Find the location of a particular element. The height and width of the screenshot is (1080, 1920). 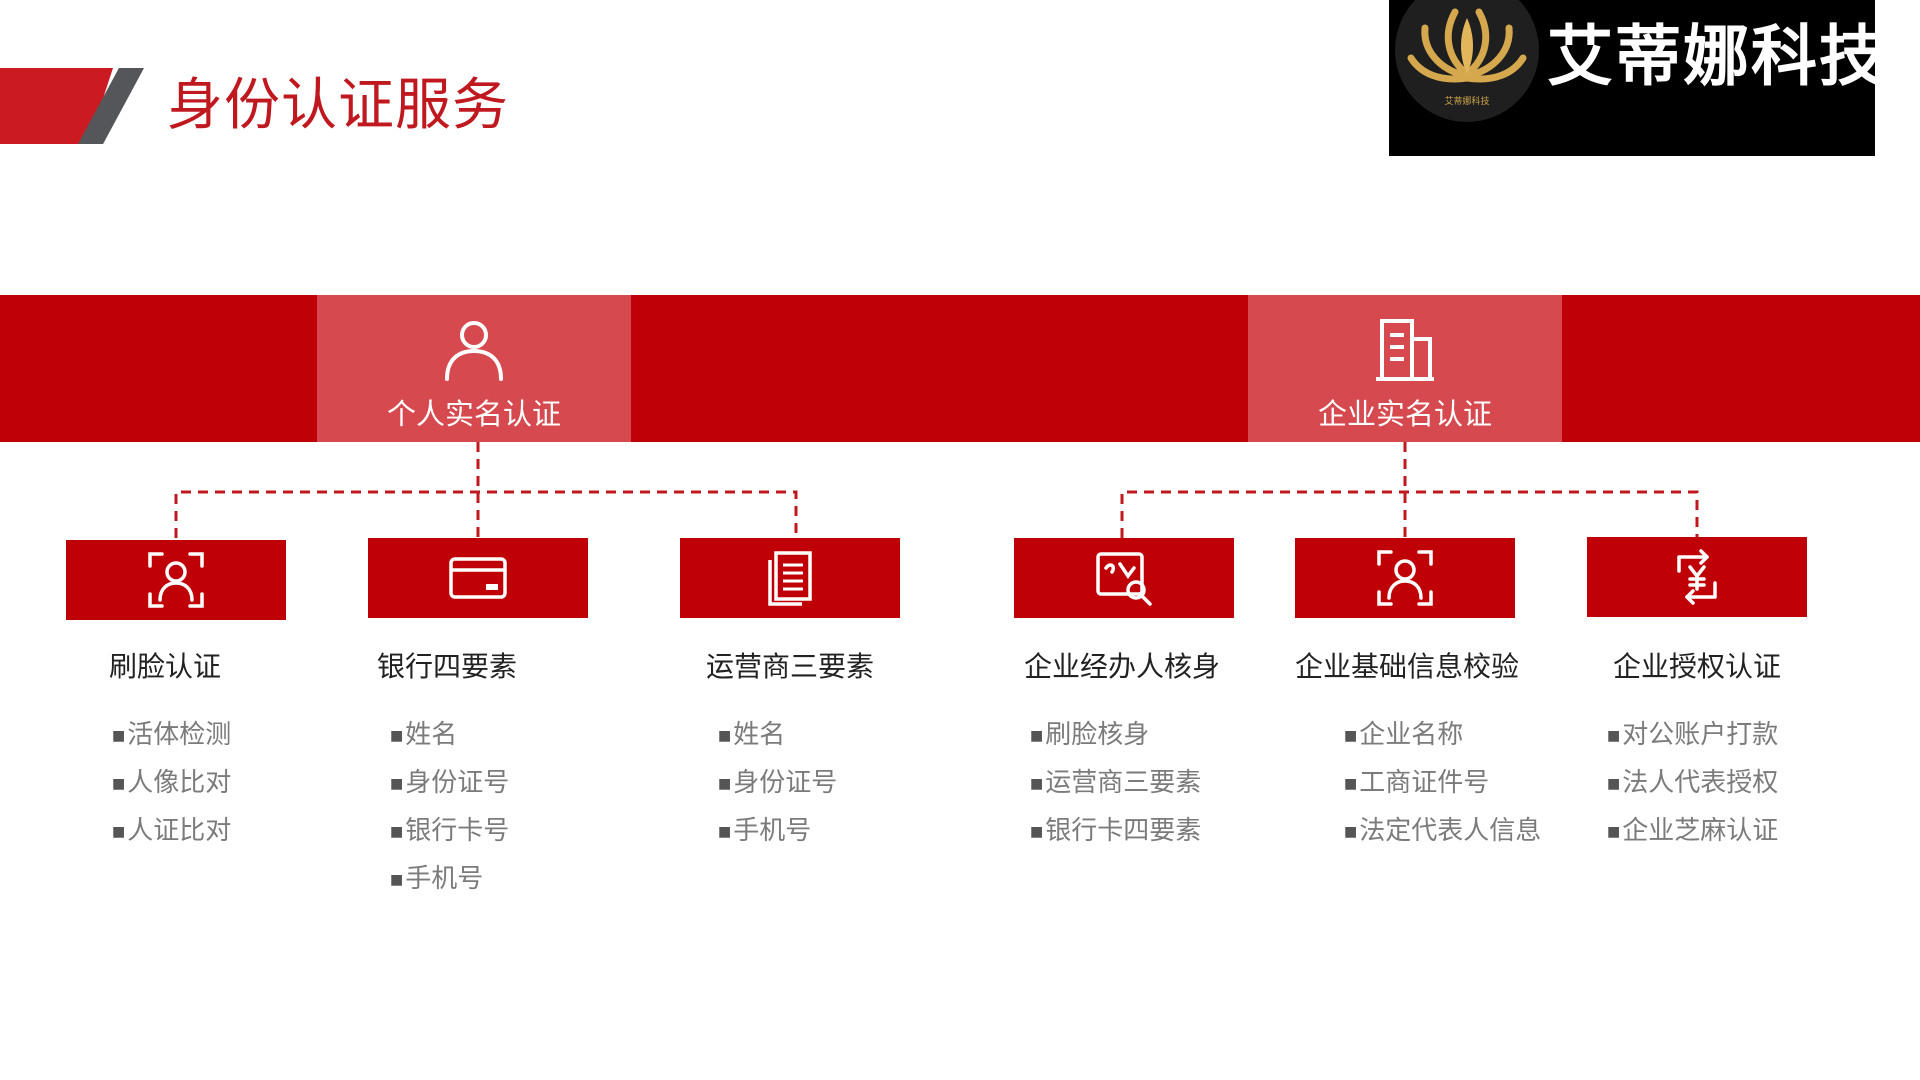

lotus-emblem-icon: 艾蒂娜科技 is located at coordinates (1467, 61).